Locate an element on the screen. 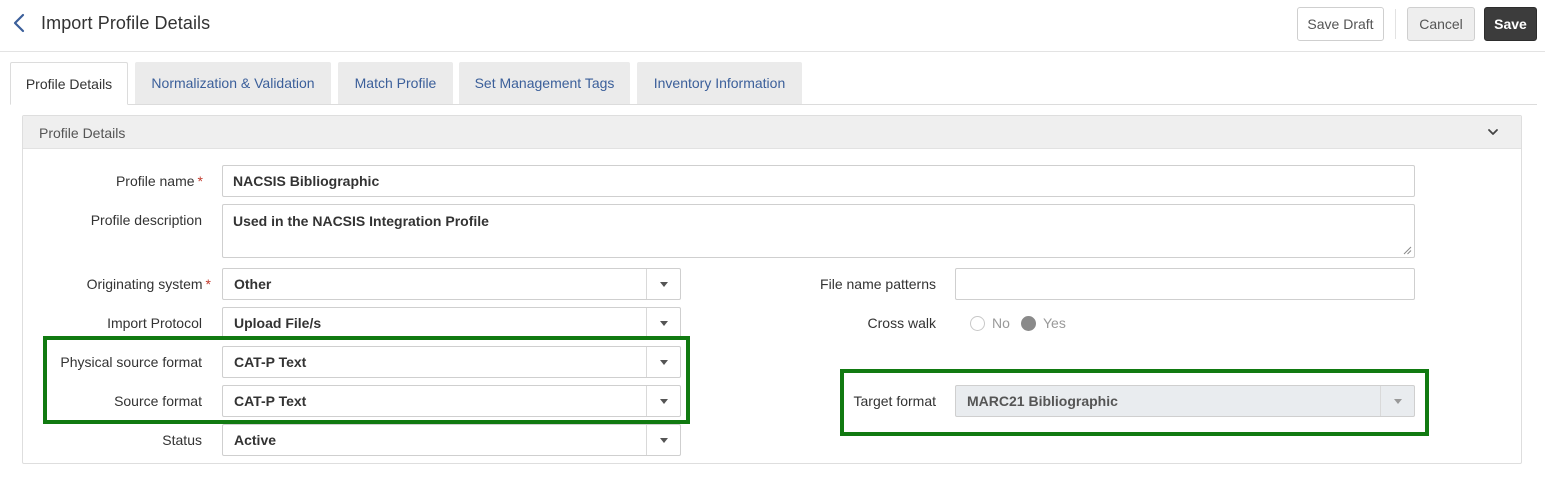  originating-system-label: Originating system * is located at coordinates (148, 284).